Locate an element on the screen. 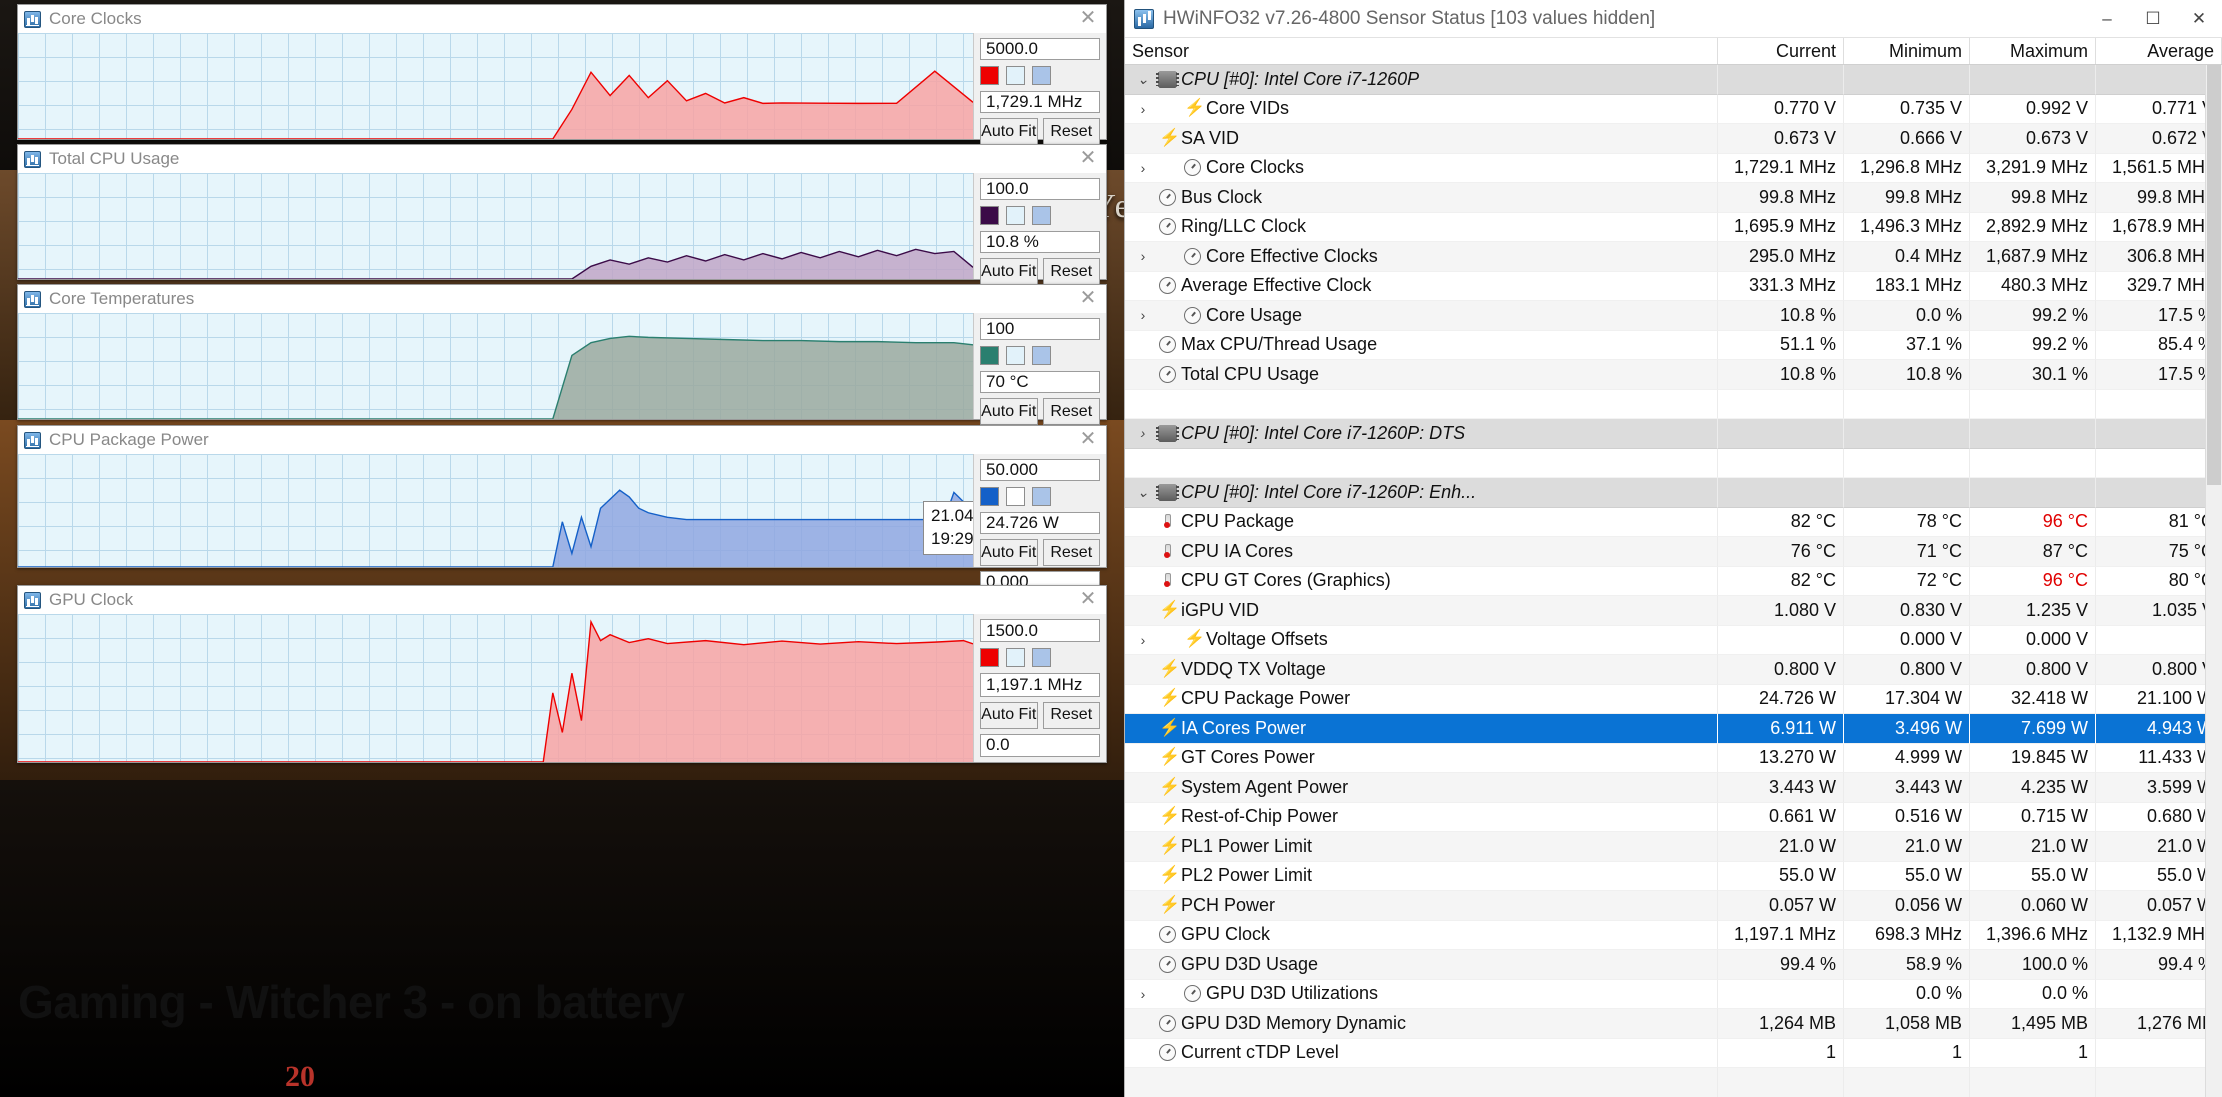 Image resolution: width=2222 pixels, height=1097 pixels. reset-button-3: Reset is located at coordinates (1071, 552).